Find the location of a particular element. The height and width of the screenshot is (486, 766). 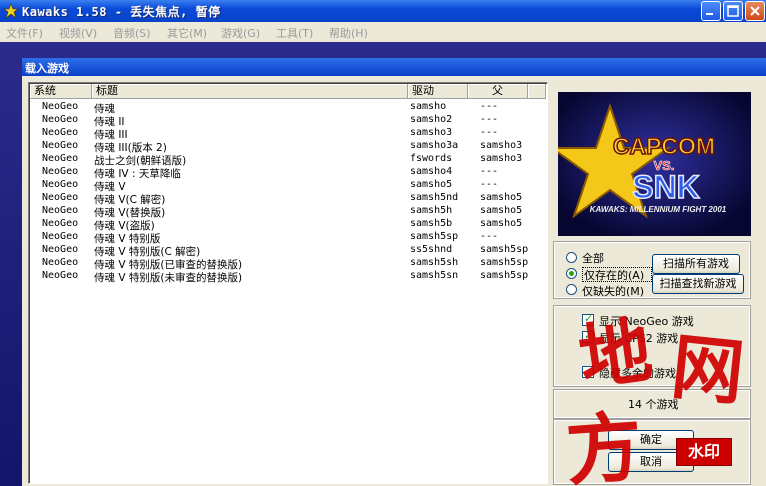

minimize-icon is located at coordinates (709, 14).